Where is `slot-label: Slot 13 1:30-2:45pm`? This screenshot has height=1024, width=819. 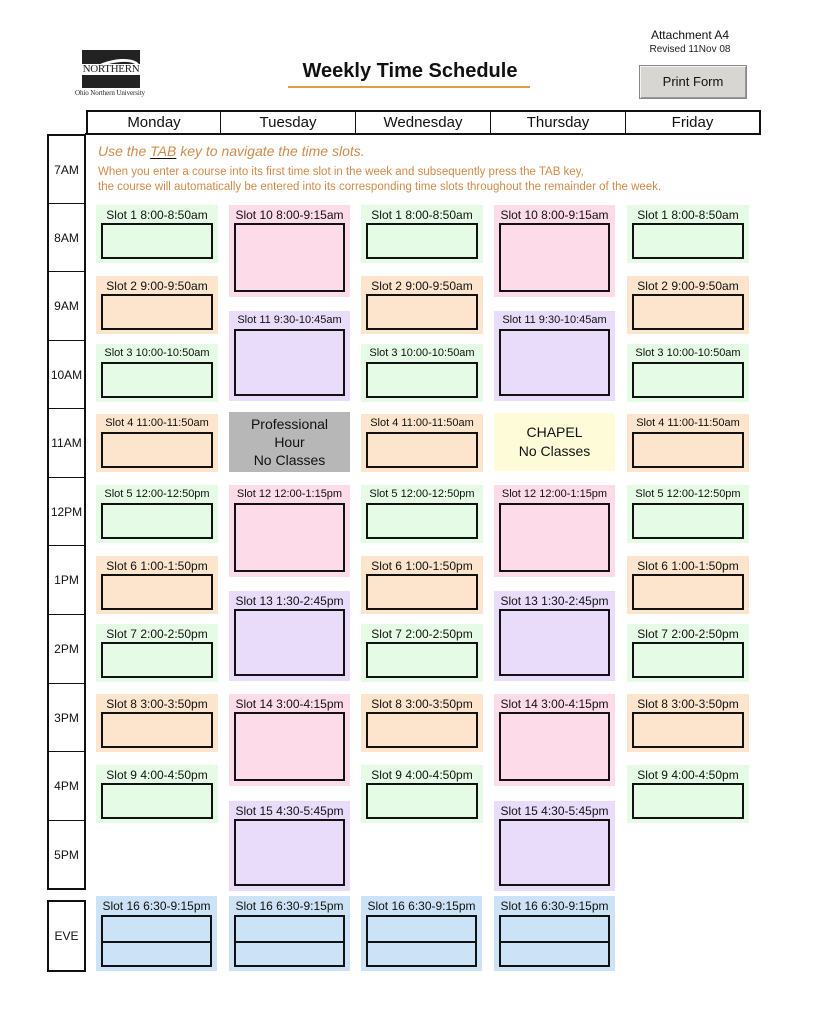 slot-label: Slot 13 1:30-2:45pm is located at coordinates (554, 601).